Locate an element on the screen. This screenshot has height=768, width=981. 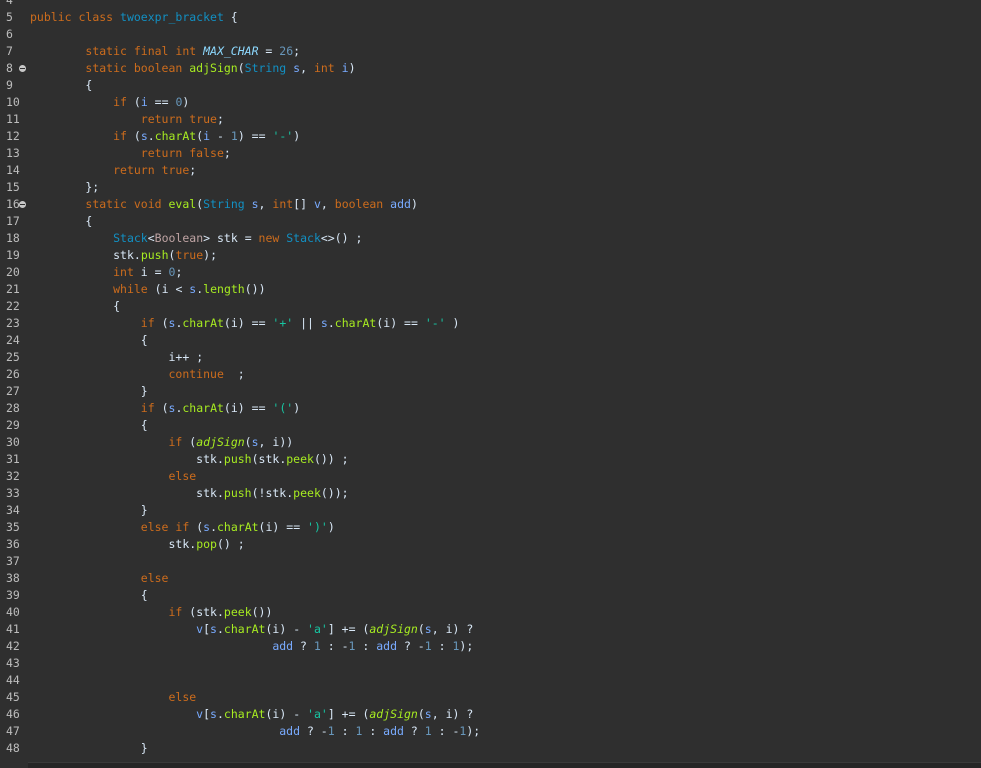
code-token: while is located at coordinates (130, 289).